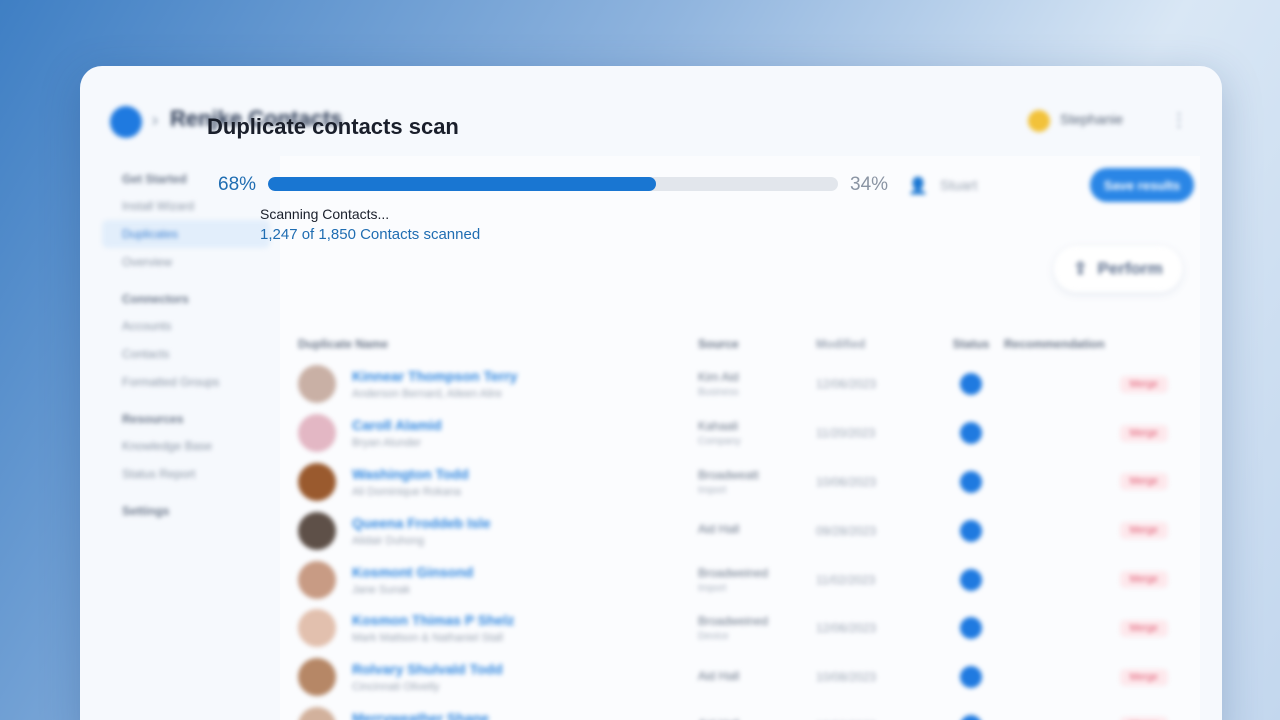 This screenshot has height=720, width=1280. I want to click on user-avatar, so click(1039, 121).